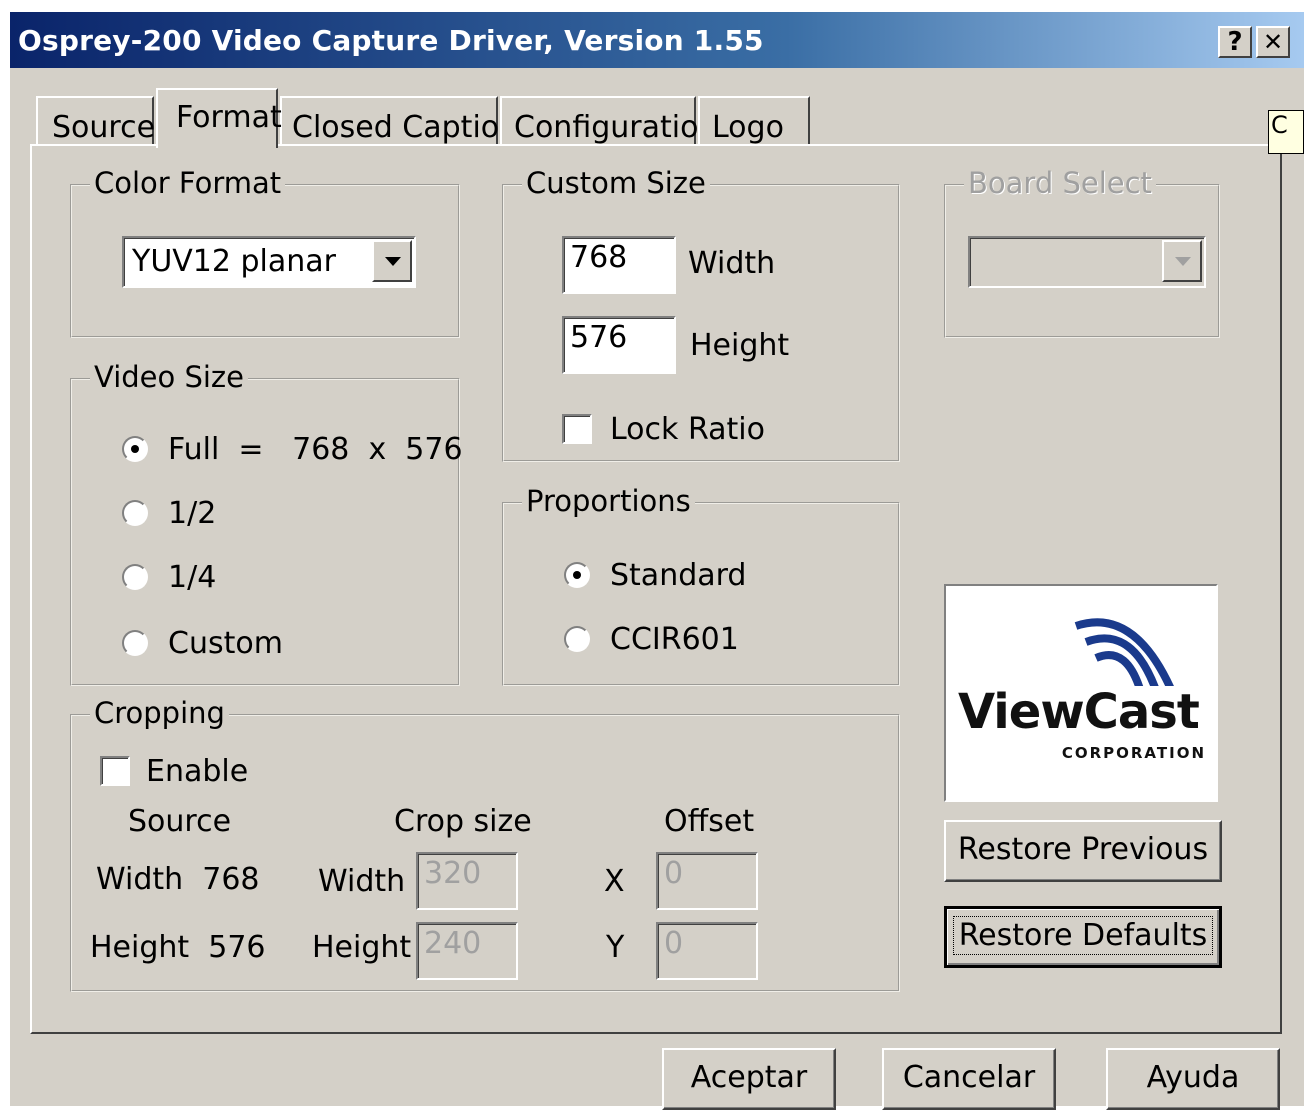 Image resolution: width=1304 pixels, height=1110 pixels. I want to click on viewcast-swoosh-icon, so click(1124, 652).